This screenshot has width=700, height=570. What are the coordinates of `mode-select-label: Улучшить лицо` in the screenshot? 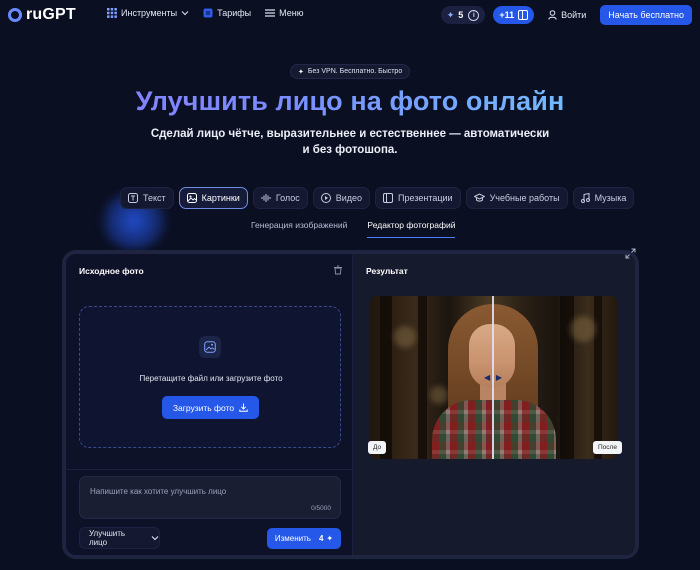 It's located at (107, 538).